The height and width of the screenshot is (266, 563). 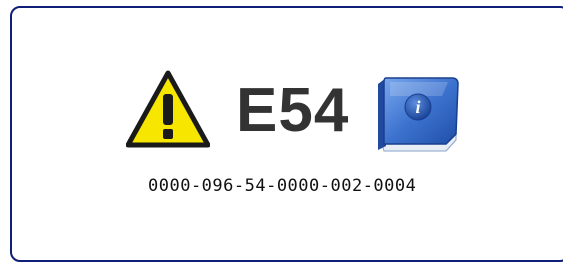 What do you see at coordinates (293, 110) in the screenshot?
I see `error-code: E54` at bounding box center [293, 110].